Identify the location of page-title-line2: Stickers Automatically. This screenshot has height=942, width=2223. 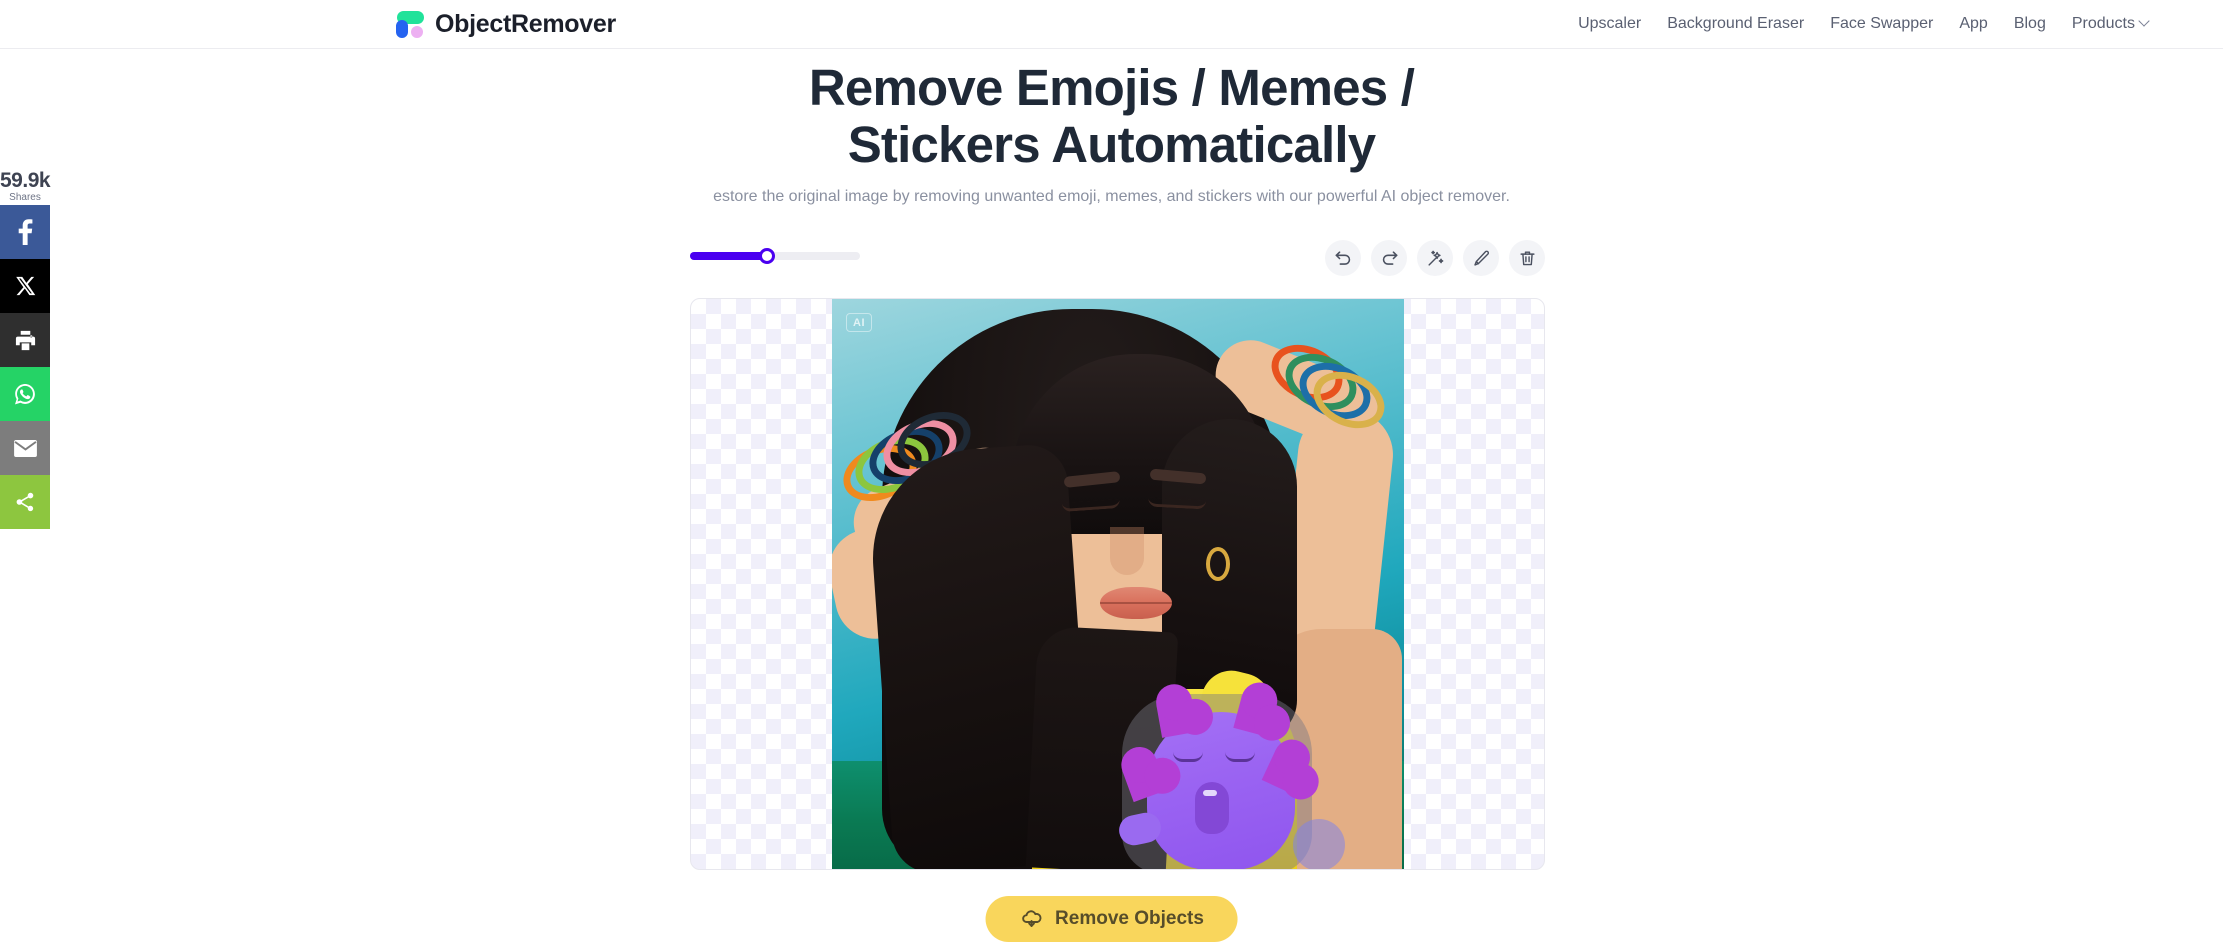
(1111, 144).